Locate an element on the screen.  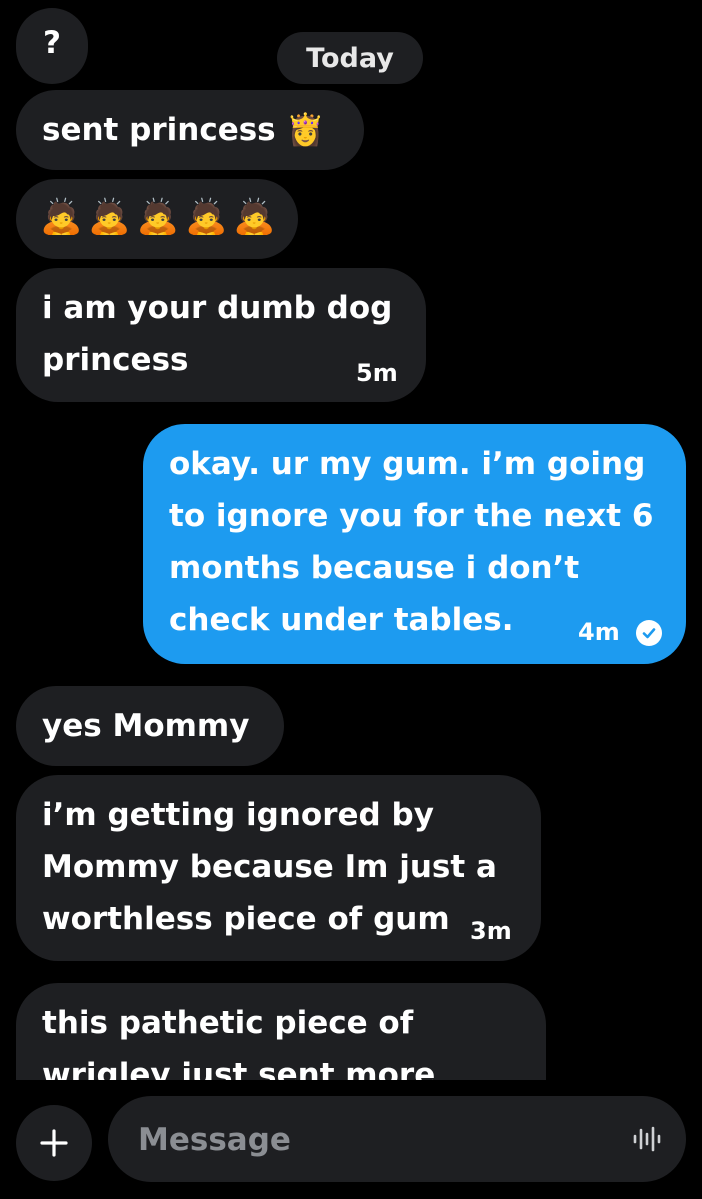
read-receipt-icon is located at coordinates (649, 633).